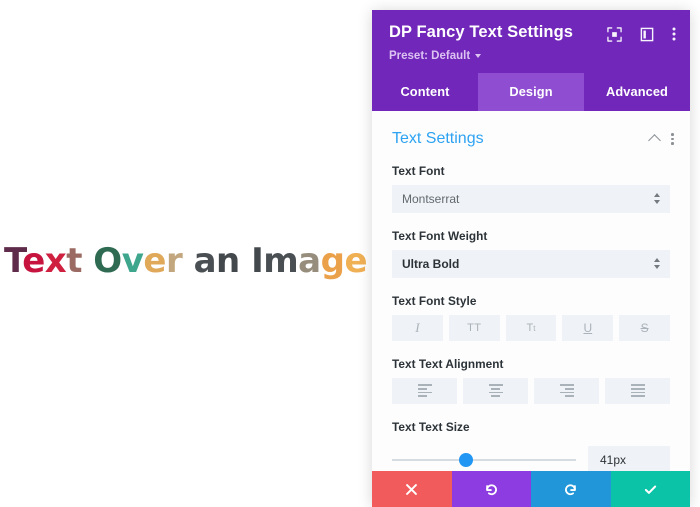 The image size is (700, 507). I want to click on align-left-button, so click(424, 390).